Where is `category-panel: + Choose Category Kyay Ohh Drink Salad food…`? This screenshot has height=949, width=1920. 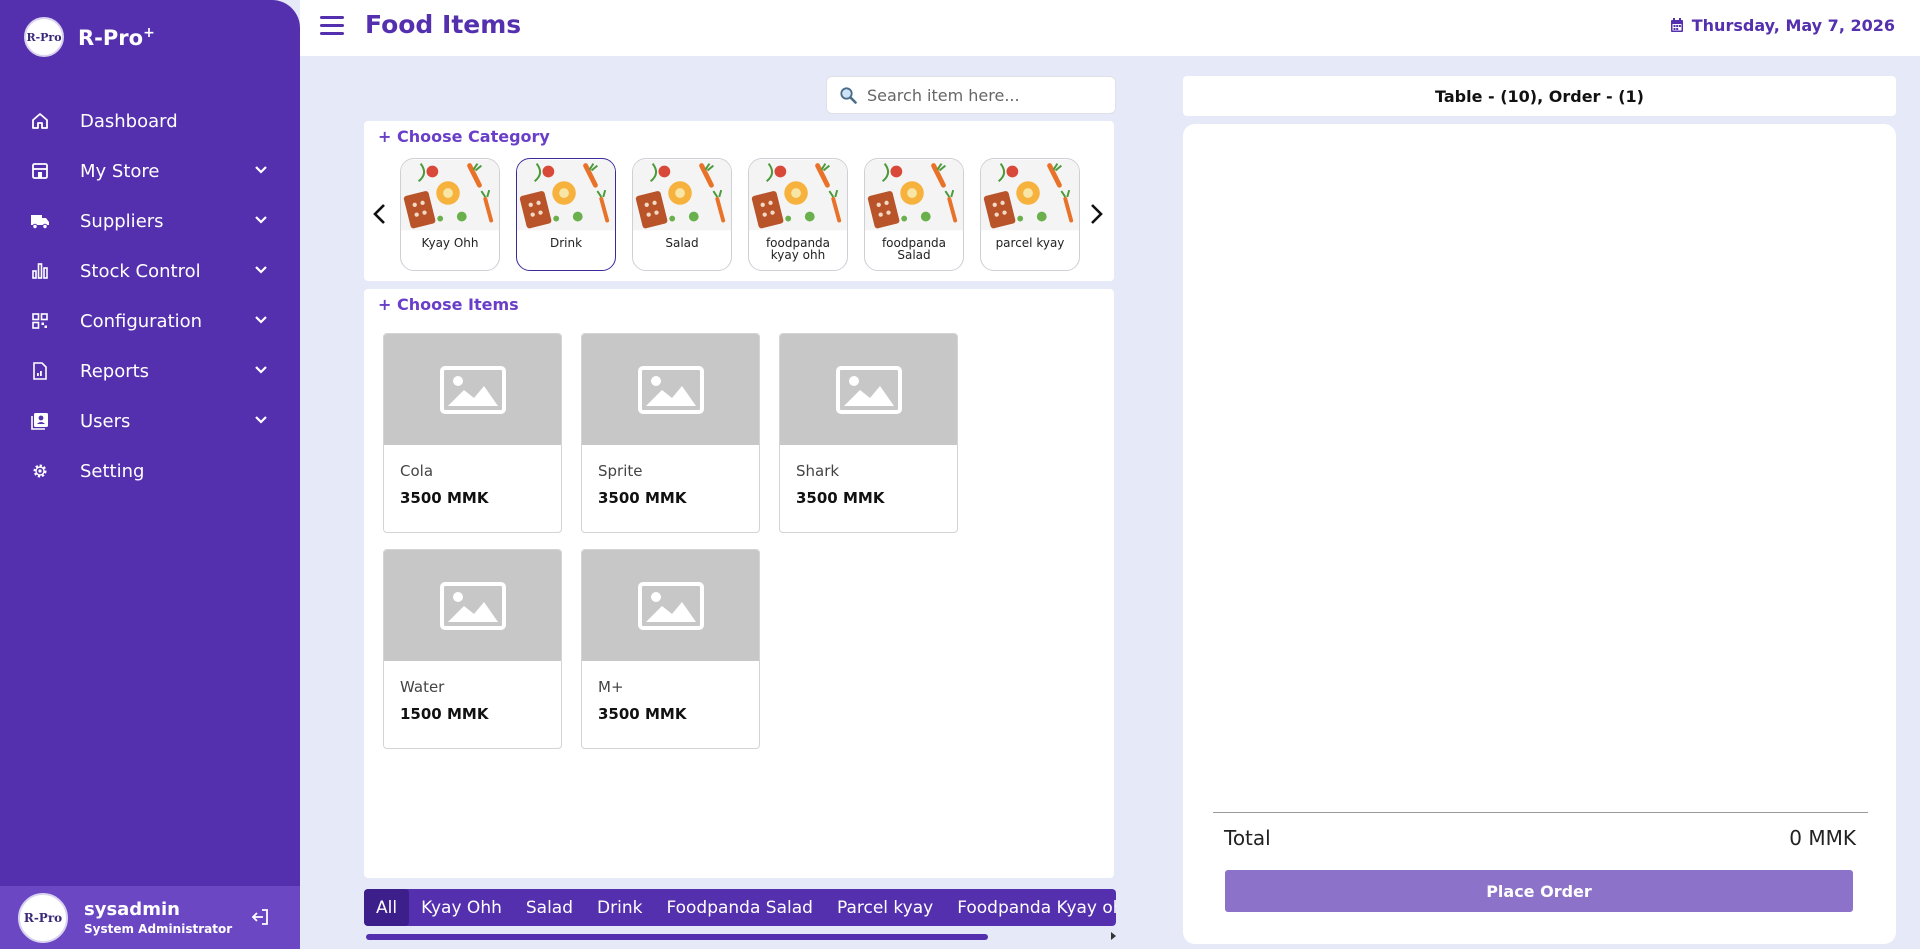 category-panel: + Choose Category Kyay Ohh Drink Salad food… is located at coordinates (739, 201).